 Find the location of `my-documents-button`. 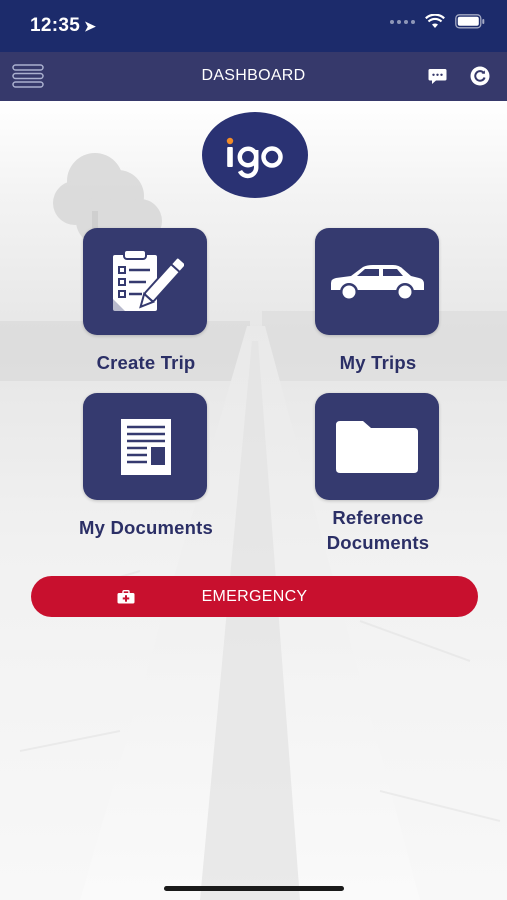

my-documents-button is located at coordinates (145, 446).